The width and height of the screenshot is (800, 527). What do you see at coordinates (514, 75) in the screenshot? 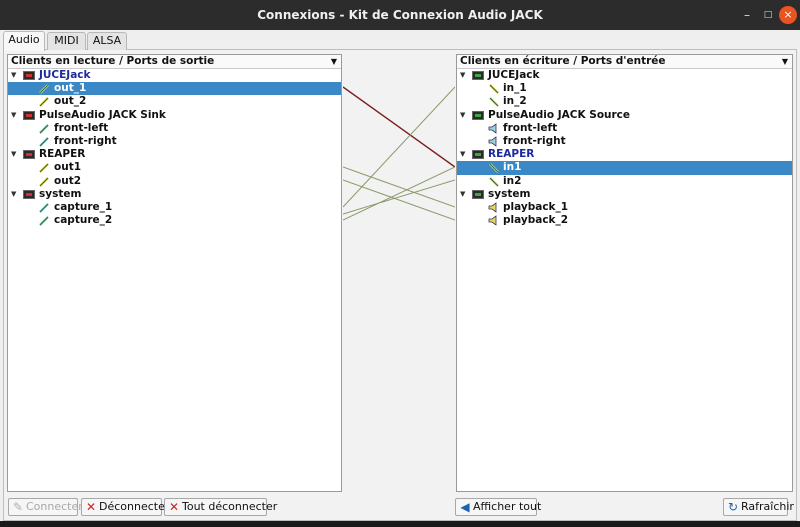
I see `client-name: JUCEJack` at bounding box center [514, 75].